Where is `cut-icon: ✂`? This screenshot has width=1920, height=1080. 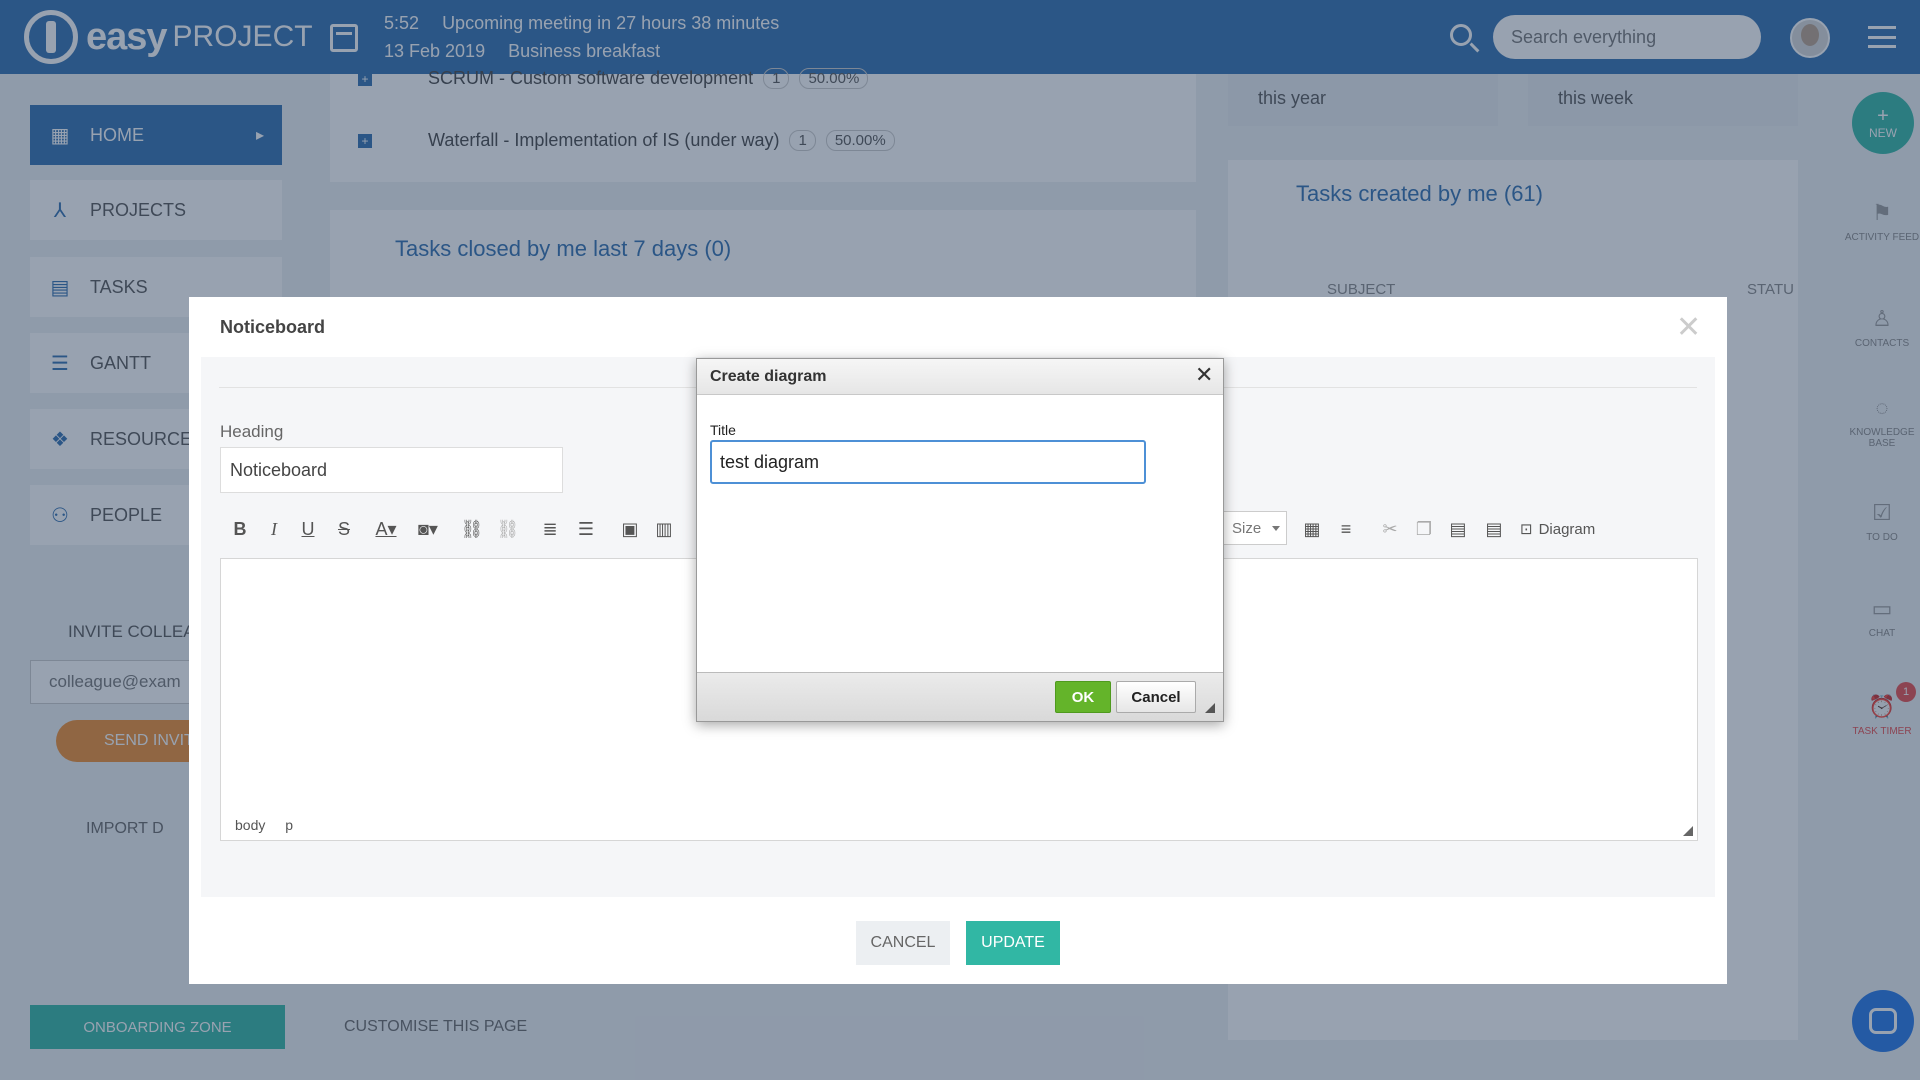
cut-icon: ✂ is located at coordinates (1390, 529).